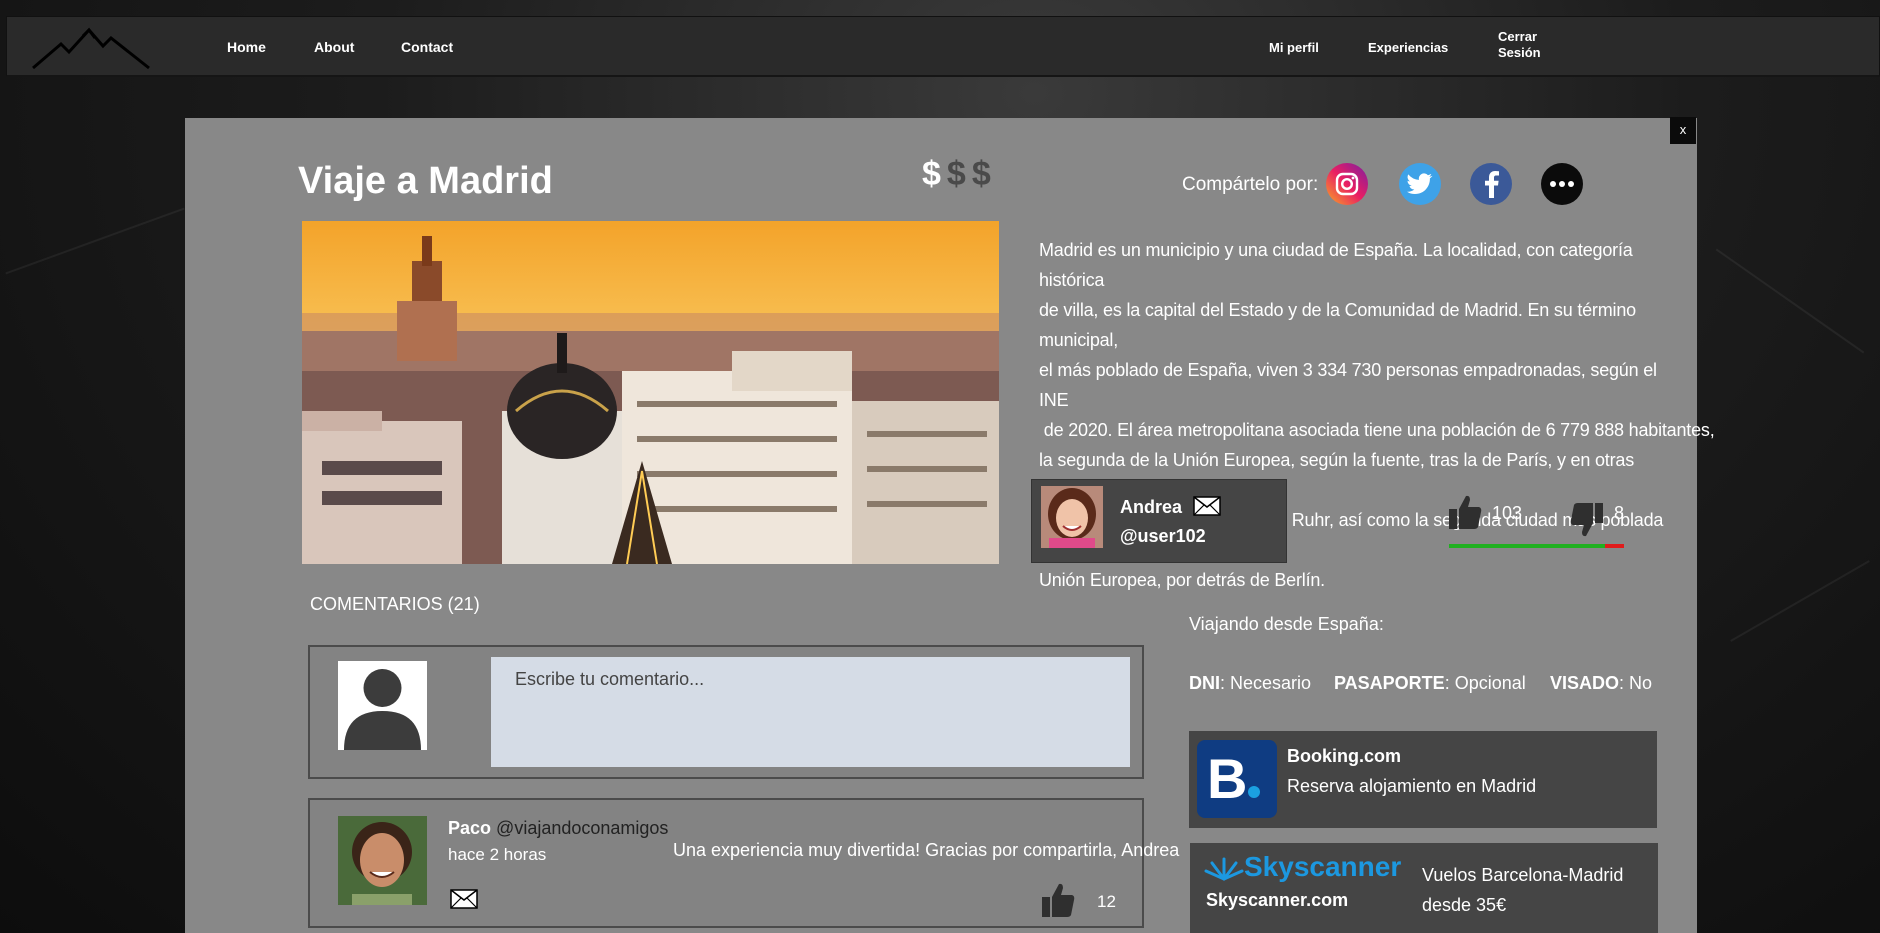 The width and height of the screenshot is (1880, 933). What do you see at coordinates (1527, 546) in the screenshot?
I see `likes-ratio-bar` at bounding box center [1527, 546].